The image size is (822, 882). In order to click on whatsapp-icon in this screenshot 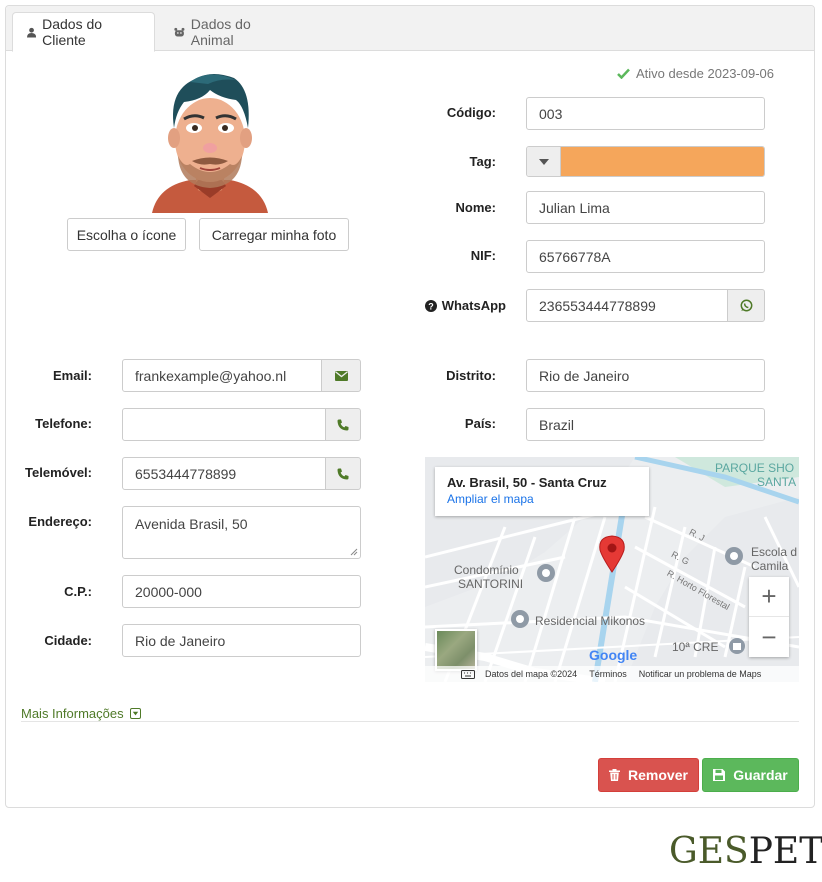, I will do `click(746, 305)`.